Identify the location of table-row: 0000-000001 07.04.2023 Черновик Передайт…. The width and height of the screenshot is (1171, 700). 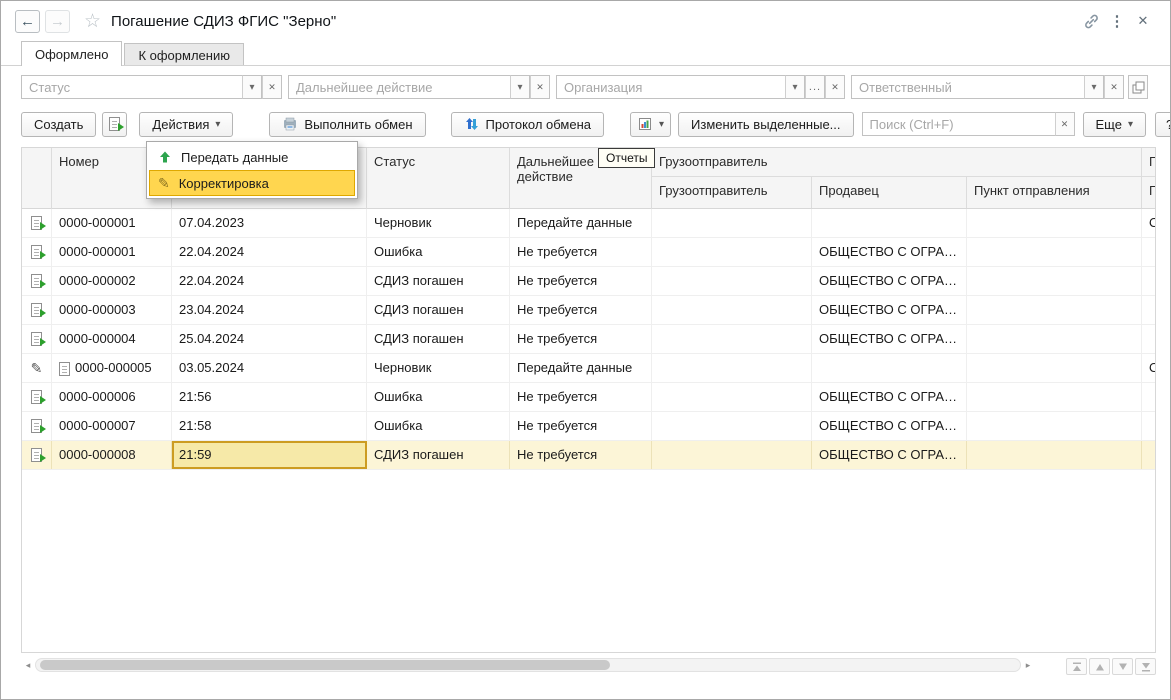
(588, 223).